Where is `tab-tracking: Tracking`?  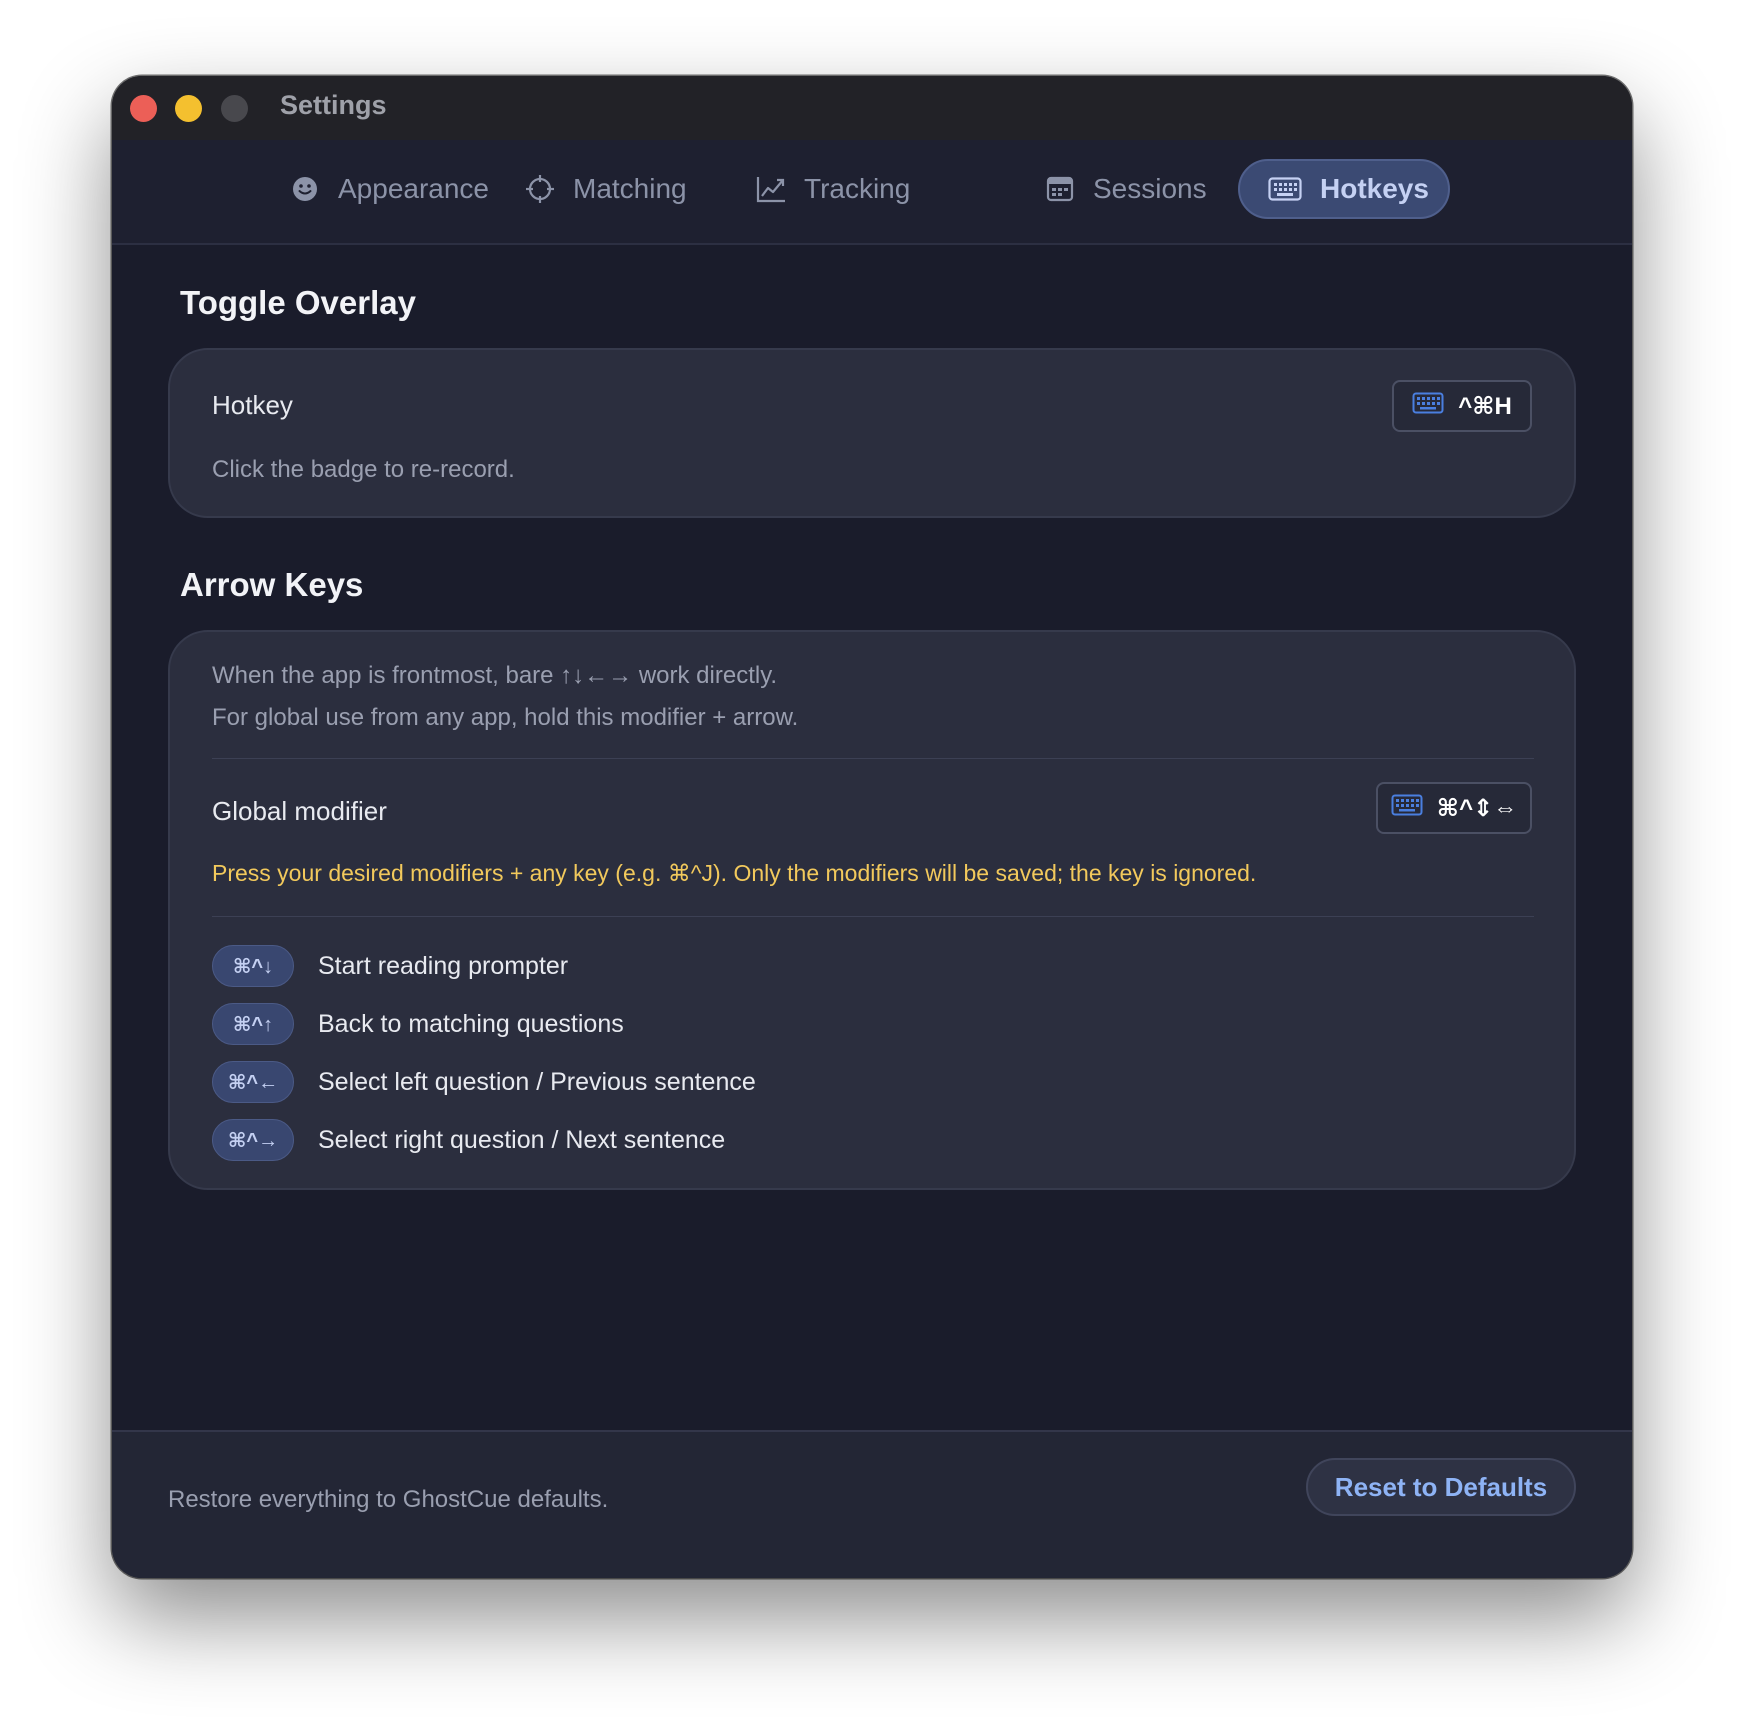
tab-tracking: Tracking is located at coordinates (833, 189).